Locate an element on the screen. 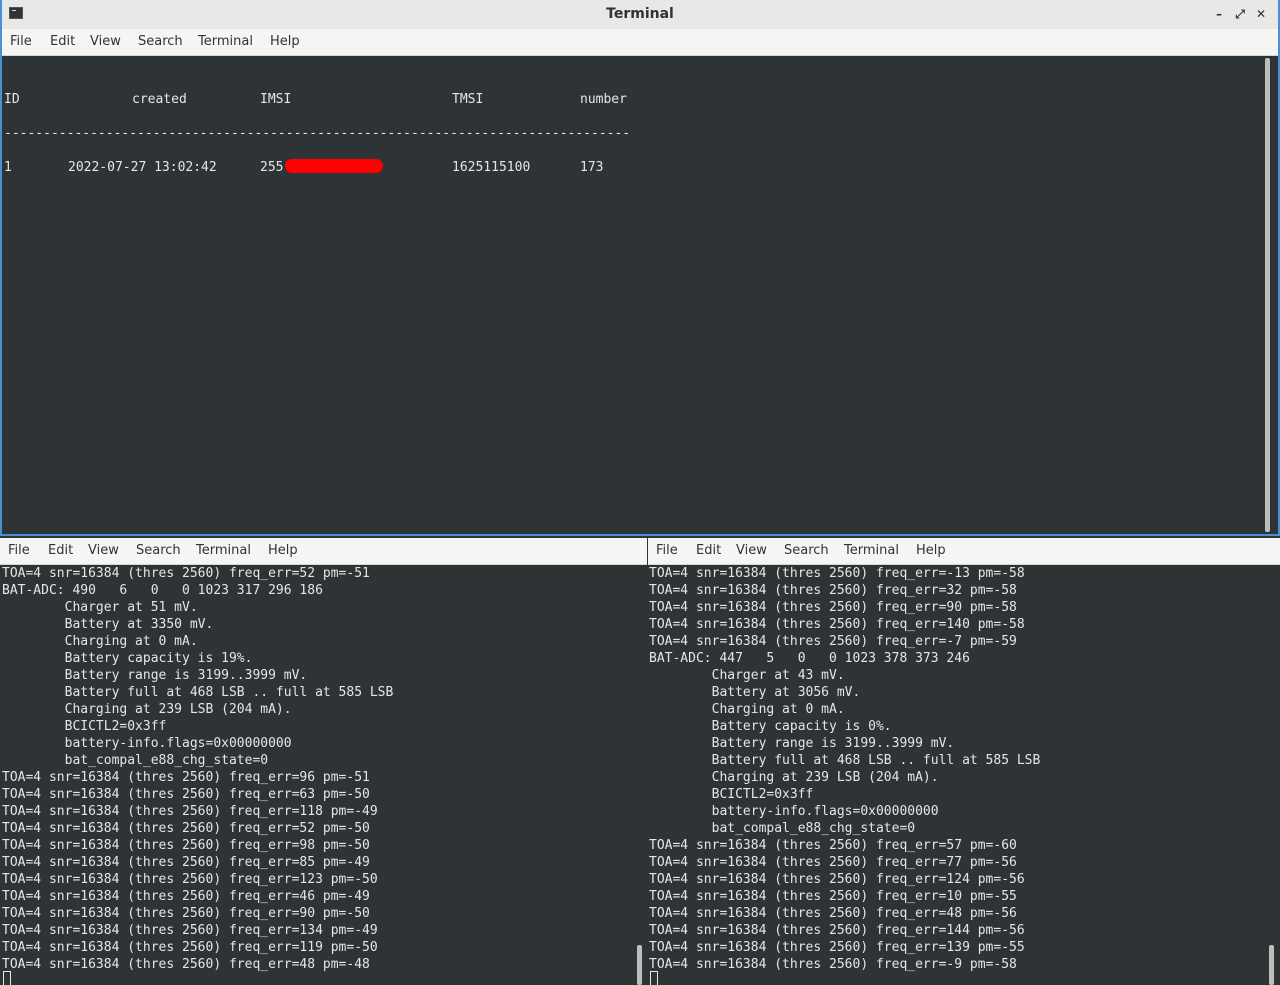  output-line: BAT-ADC: 447 5 0 0 1023 378 373 246 is located at coordinates (809, 658).